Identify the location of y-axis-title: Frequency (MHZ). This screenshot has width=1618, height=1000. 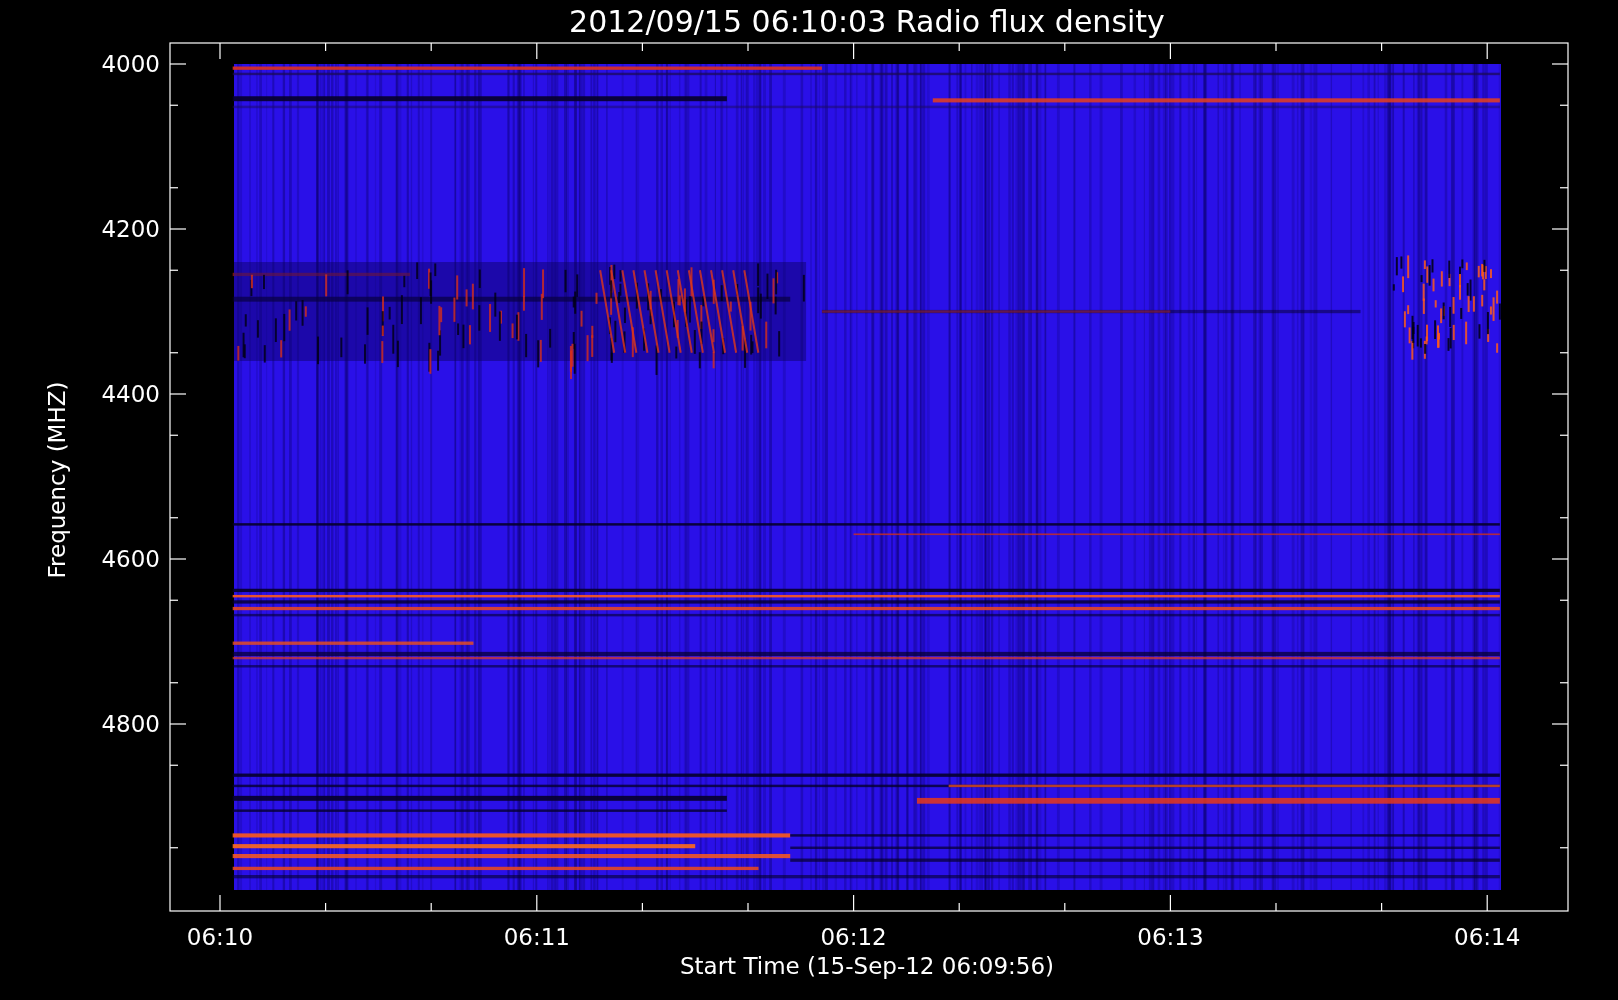
(57, 480).